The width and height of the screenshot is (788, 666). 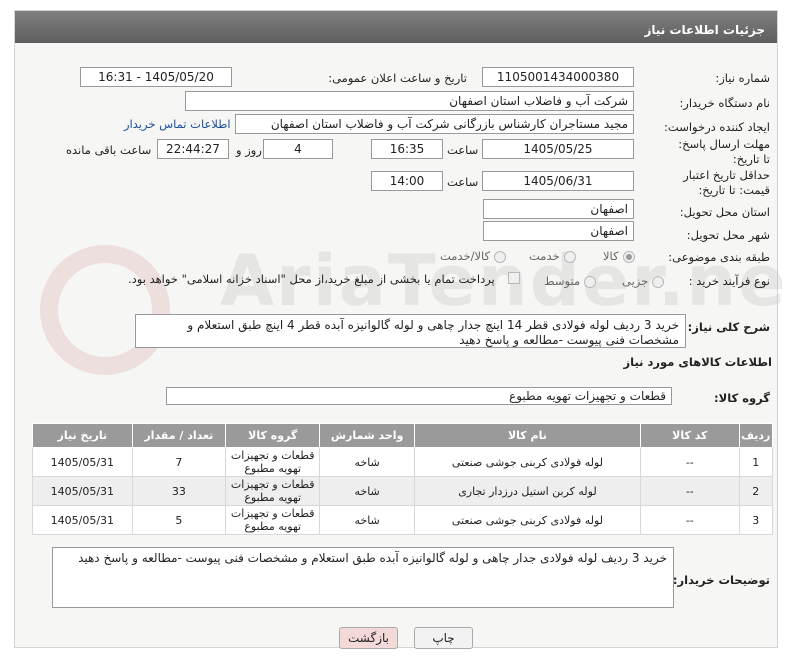 I want to click on radio-selected-icon, so click(x=628, y=256).